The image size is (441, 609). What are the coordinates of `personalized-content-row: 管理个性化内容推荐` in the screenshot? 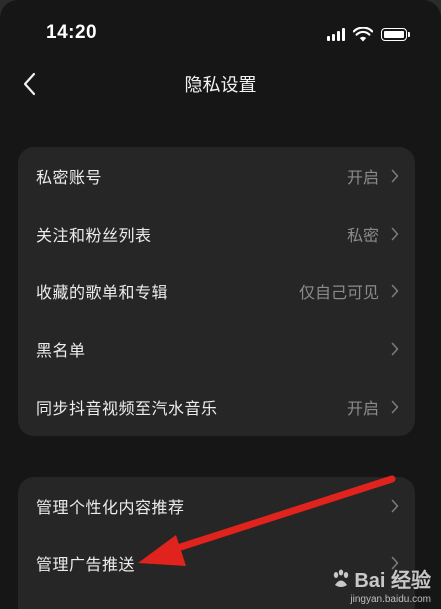 It's located at (216, 505).